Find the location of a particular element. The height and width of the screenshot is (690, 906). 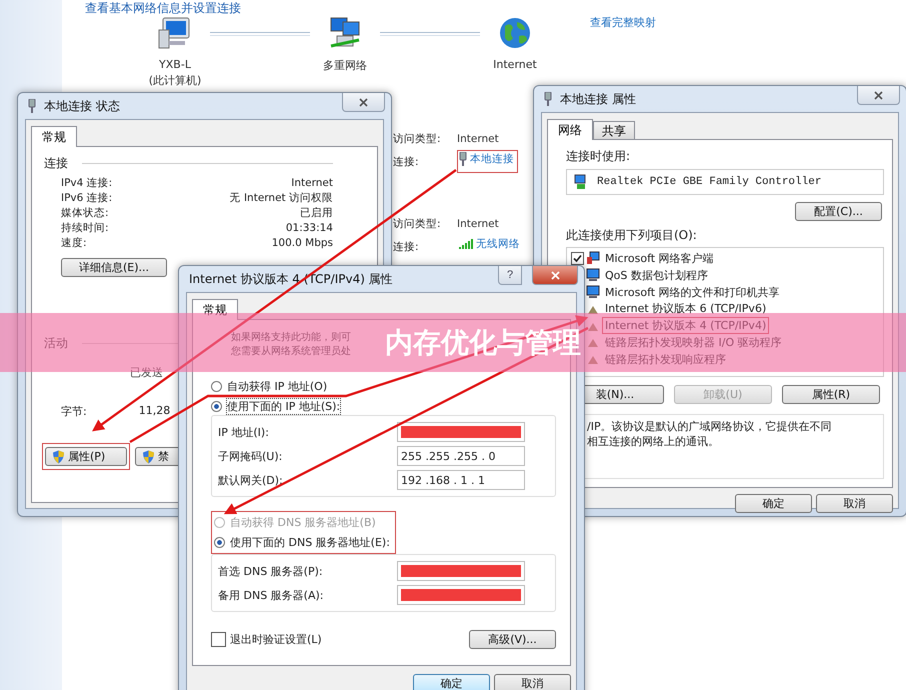

list-item: QoS 数据包计划程序 is located at coordinates (656, 275).